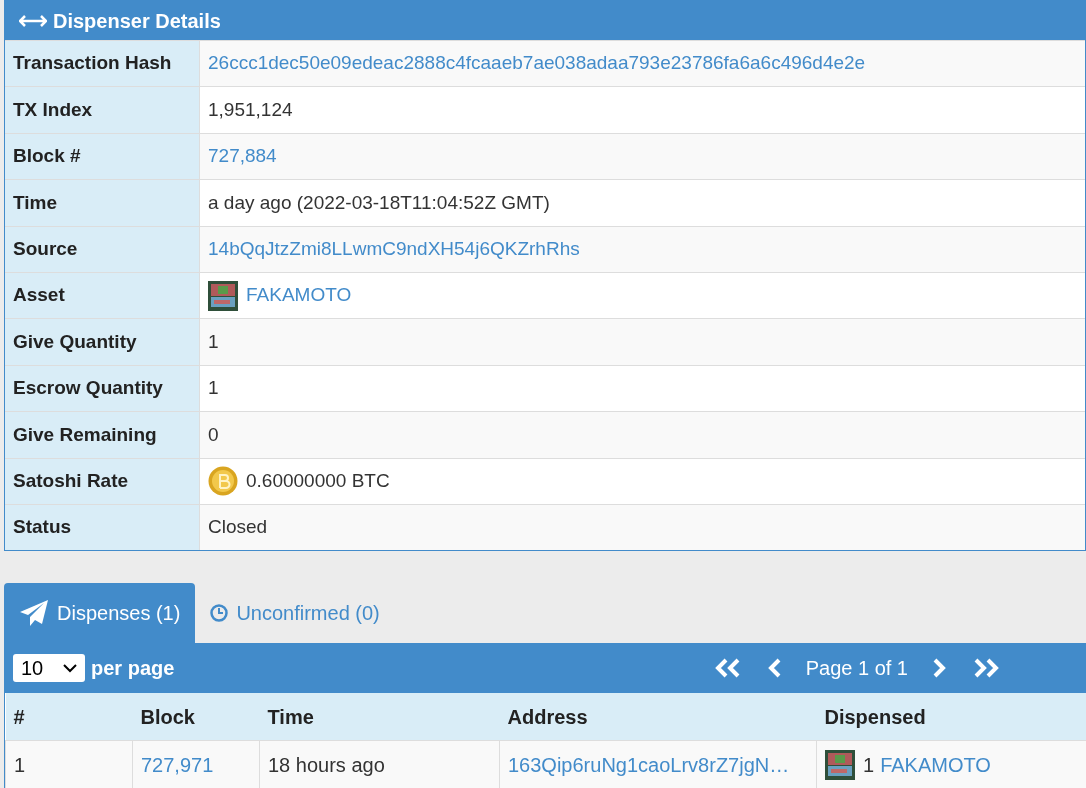 The height and width of the screenshot is (788, 1086). I want to click on row-label: Block #, so click(47, 156).